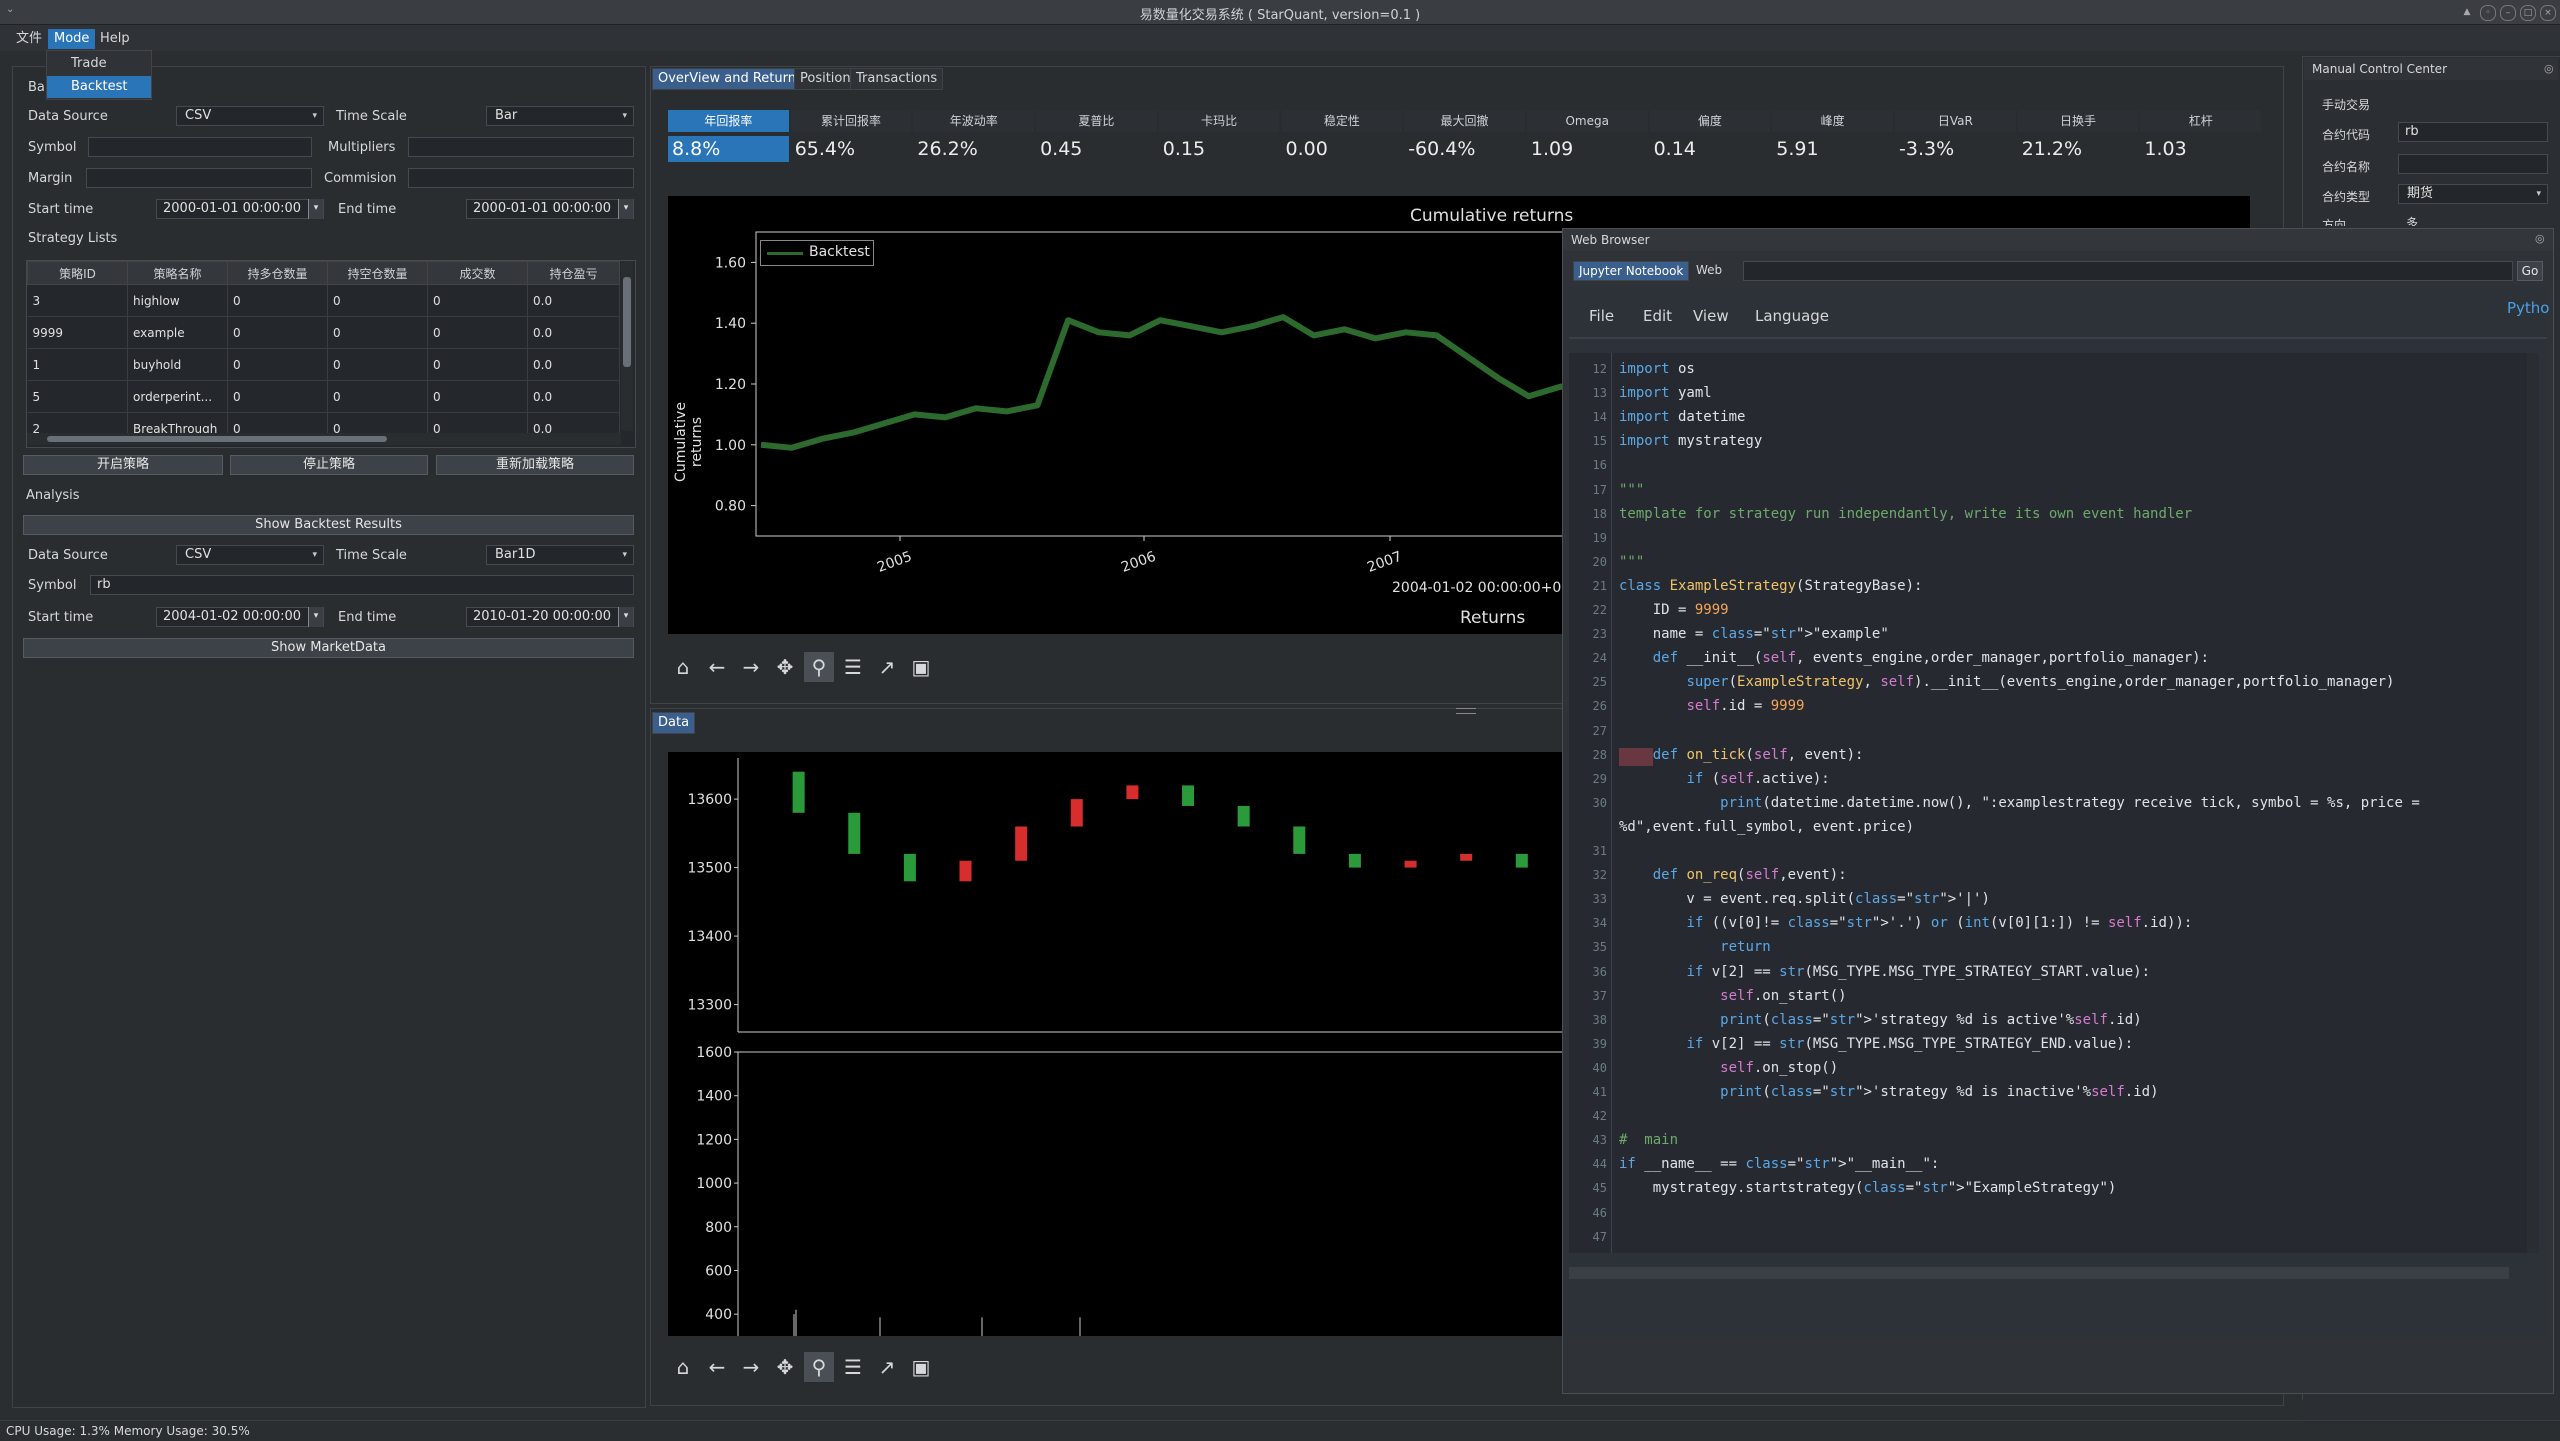 Image resolution: width=2560 pixels, height=1441 pixels. What do you see at coordinates (674, 723) in the screenshot?
I see `tab-data: Data` at bounding box center [674, 723].